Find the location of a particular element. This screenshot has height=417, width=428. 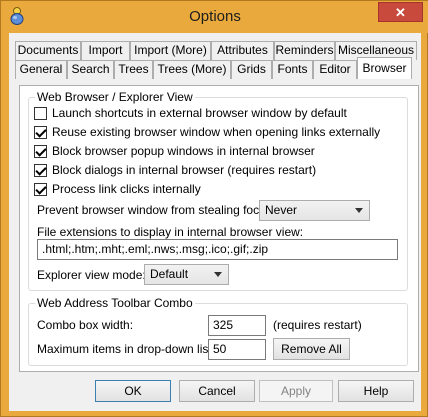

process-clicks-checkbox: Process link clicks internally is located at coordinates (117, 189).